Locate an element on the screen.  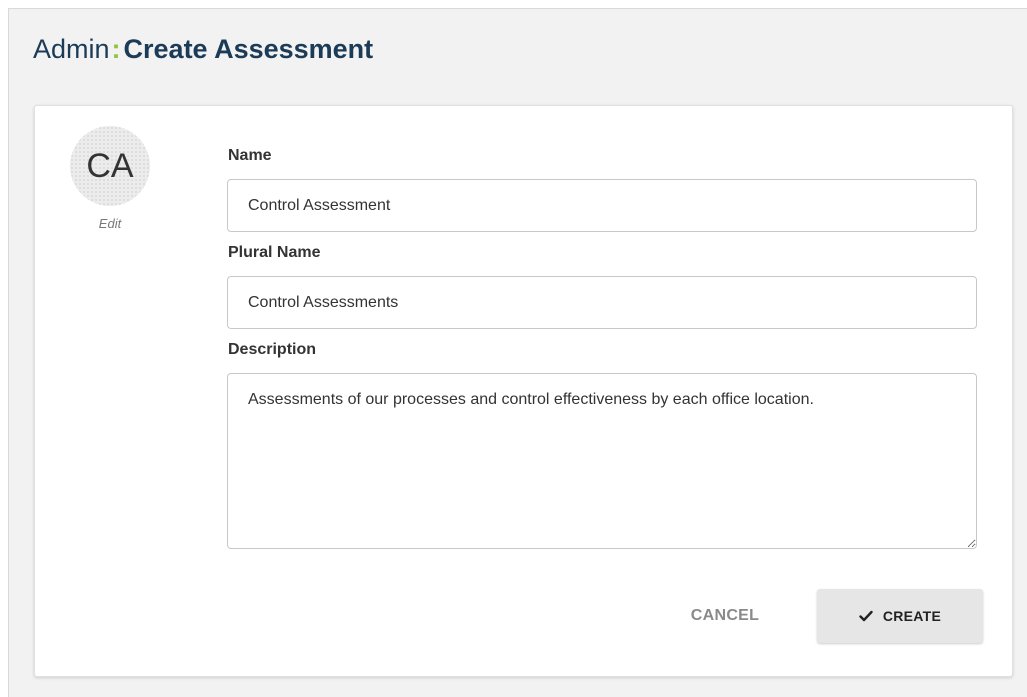
page-title-text: Create Assessment is located at coordinates (248, 49).